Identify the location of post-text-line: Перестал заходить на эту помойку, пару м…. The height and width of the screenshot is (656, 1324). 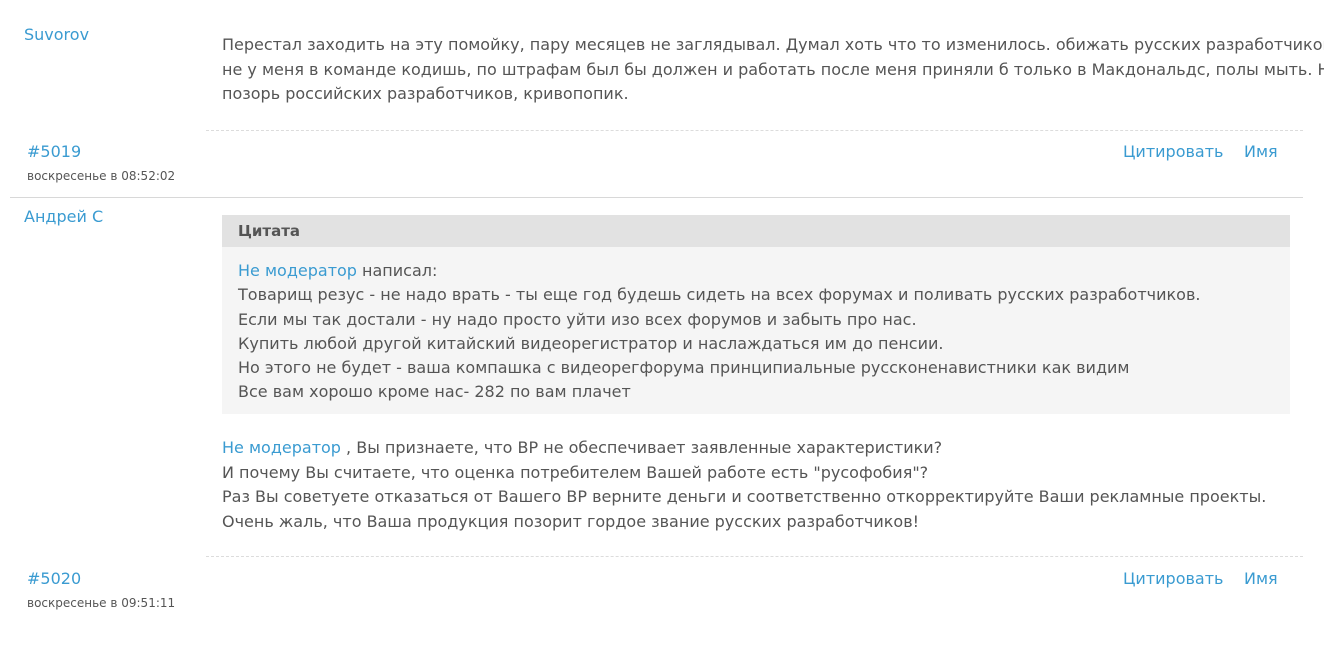
(773, 44).